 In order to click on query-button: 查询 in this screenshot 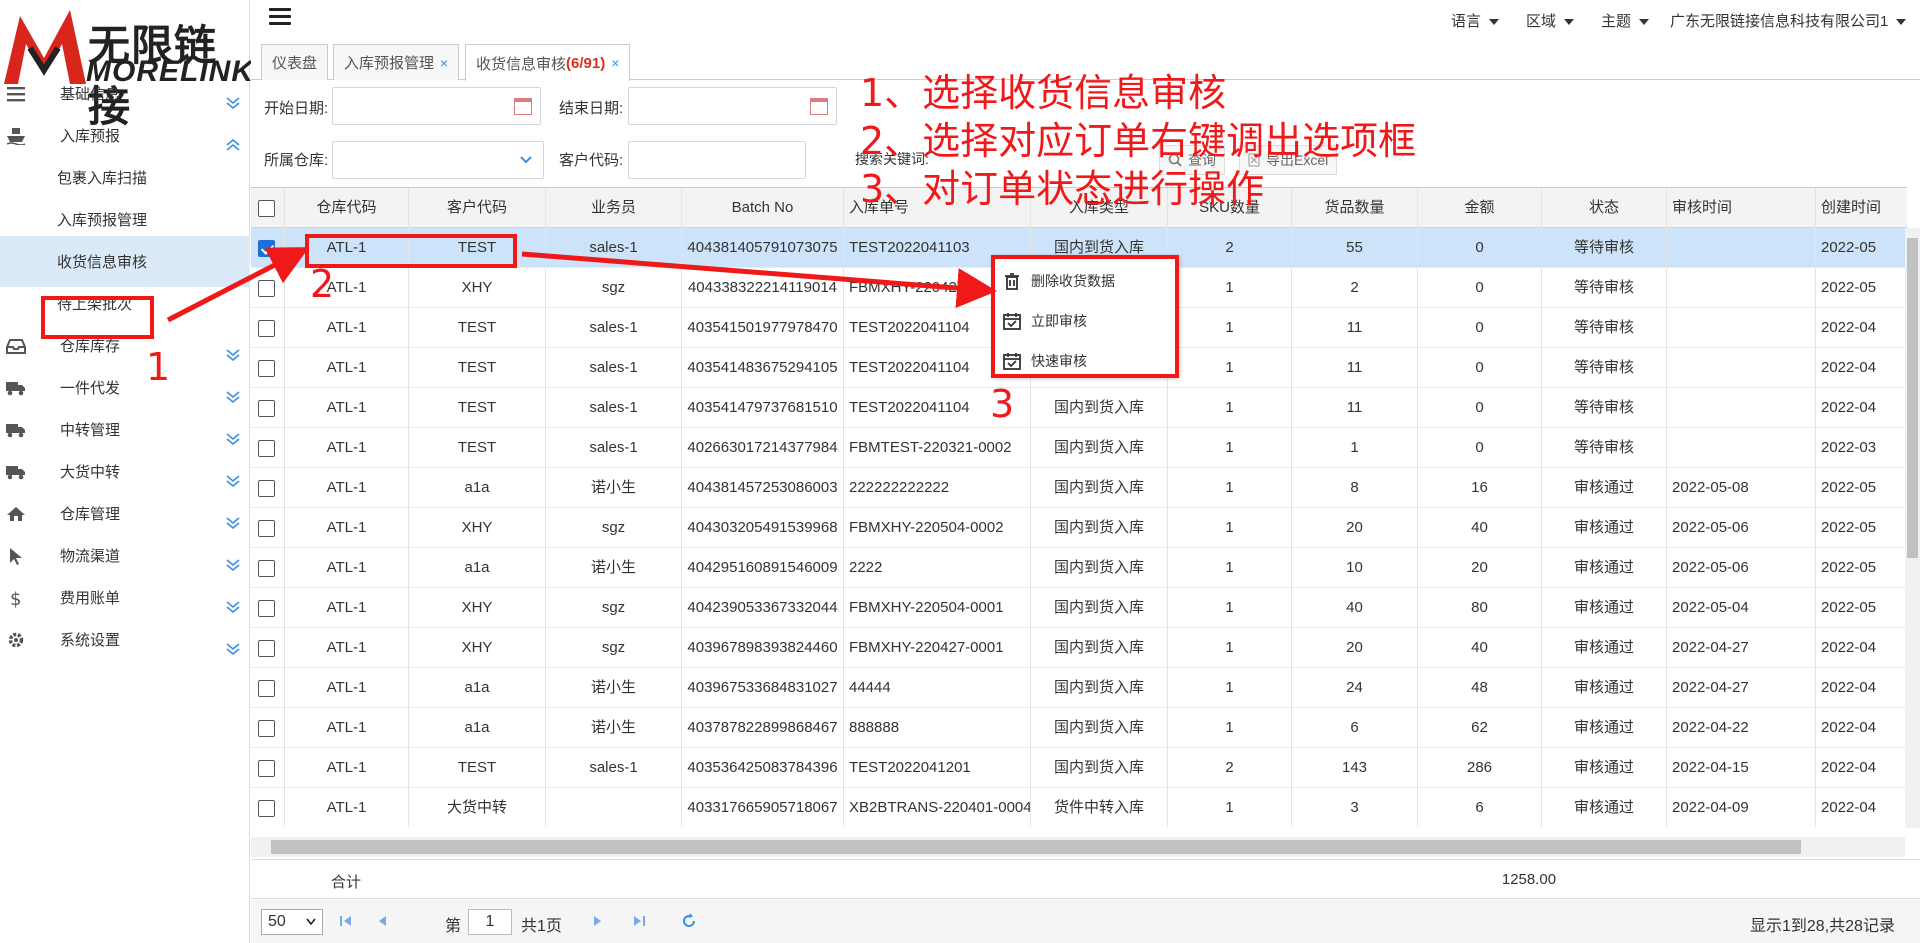, I will do `click(1192, 160)`.